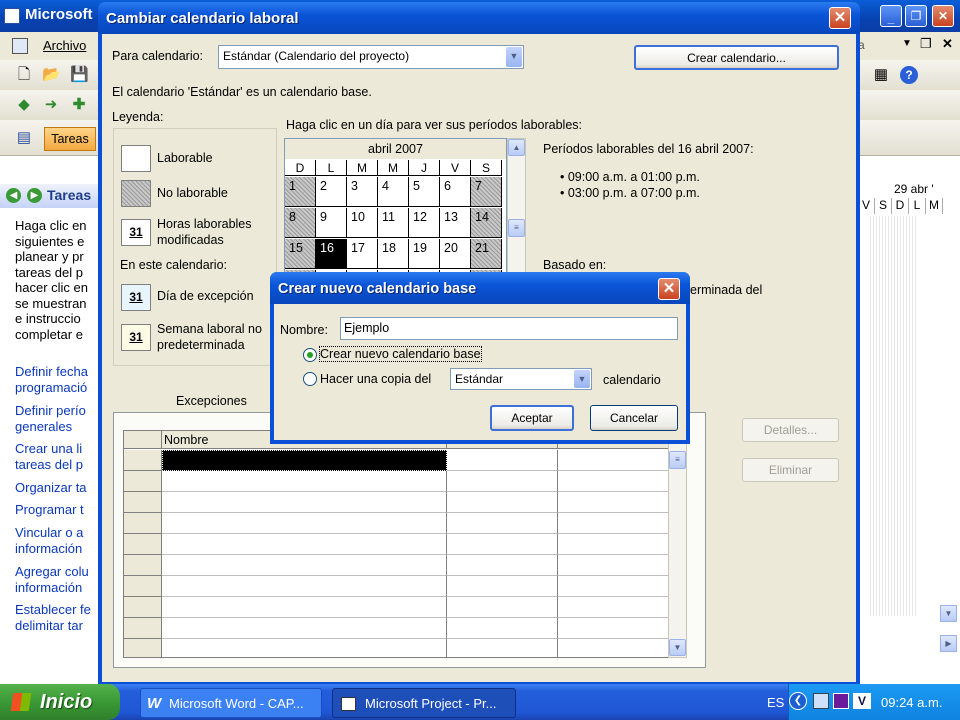  I want to click on task-pane-link: delimitar tar, so click(57, 626).